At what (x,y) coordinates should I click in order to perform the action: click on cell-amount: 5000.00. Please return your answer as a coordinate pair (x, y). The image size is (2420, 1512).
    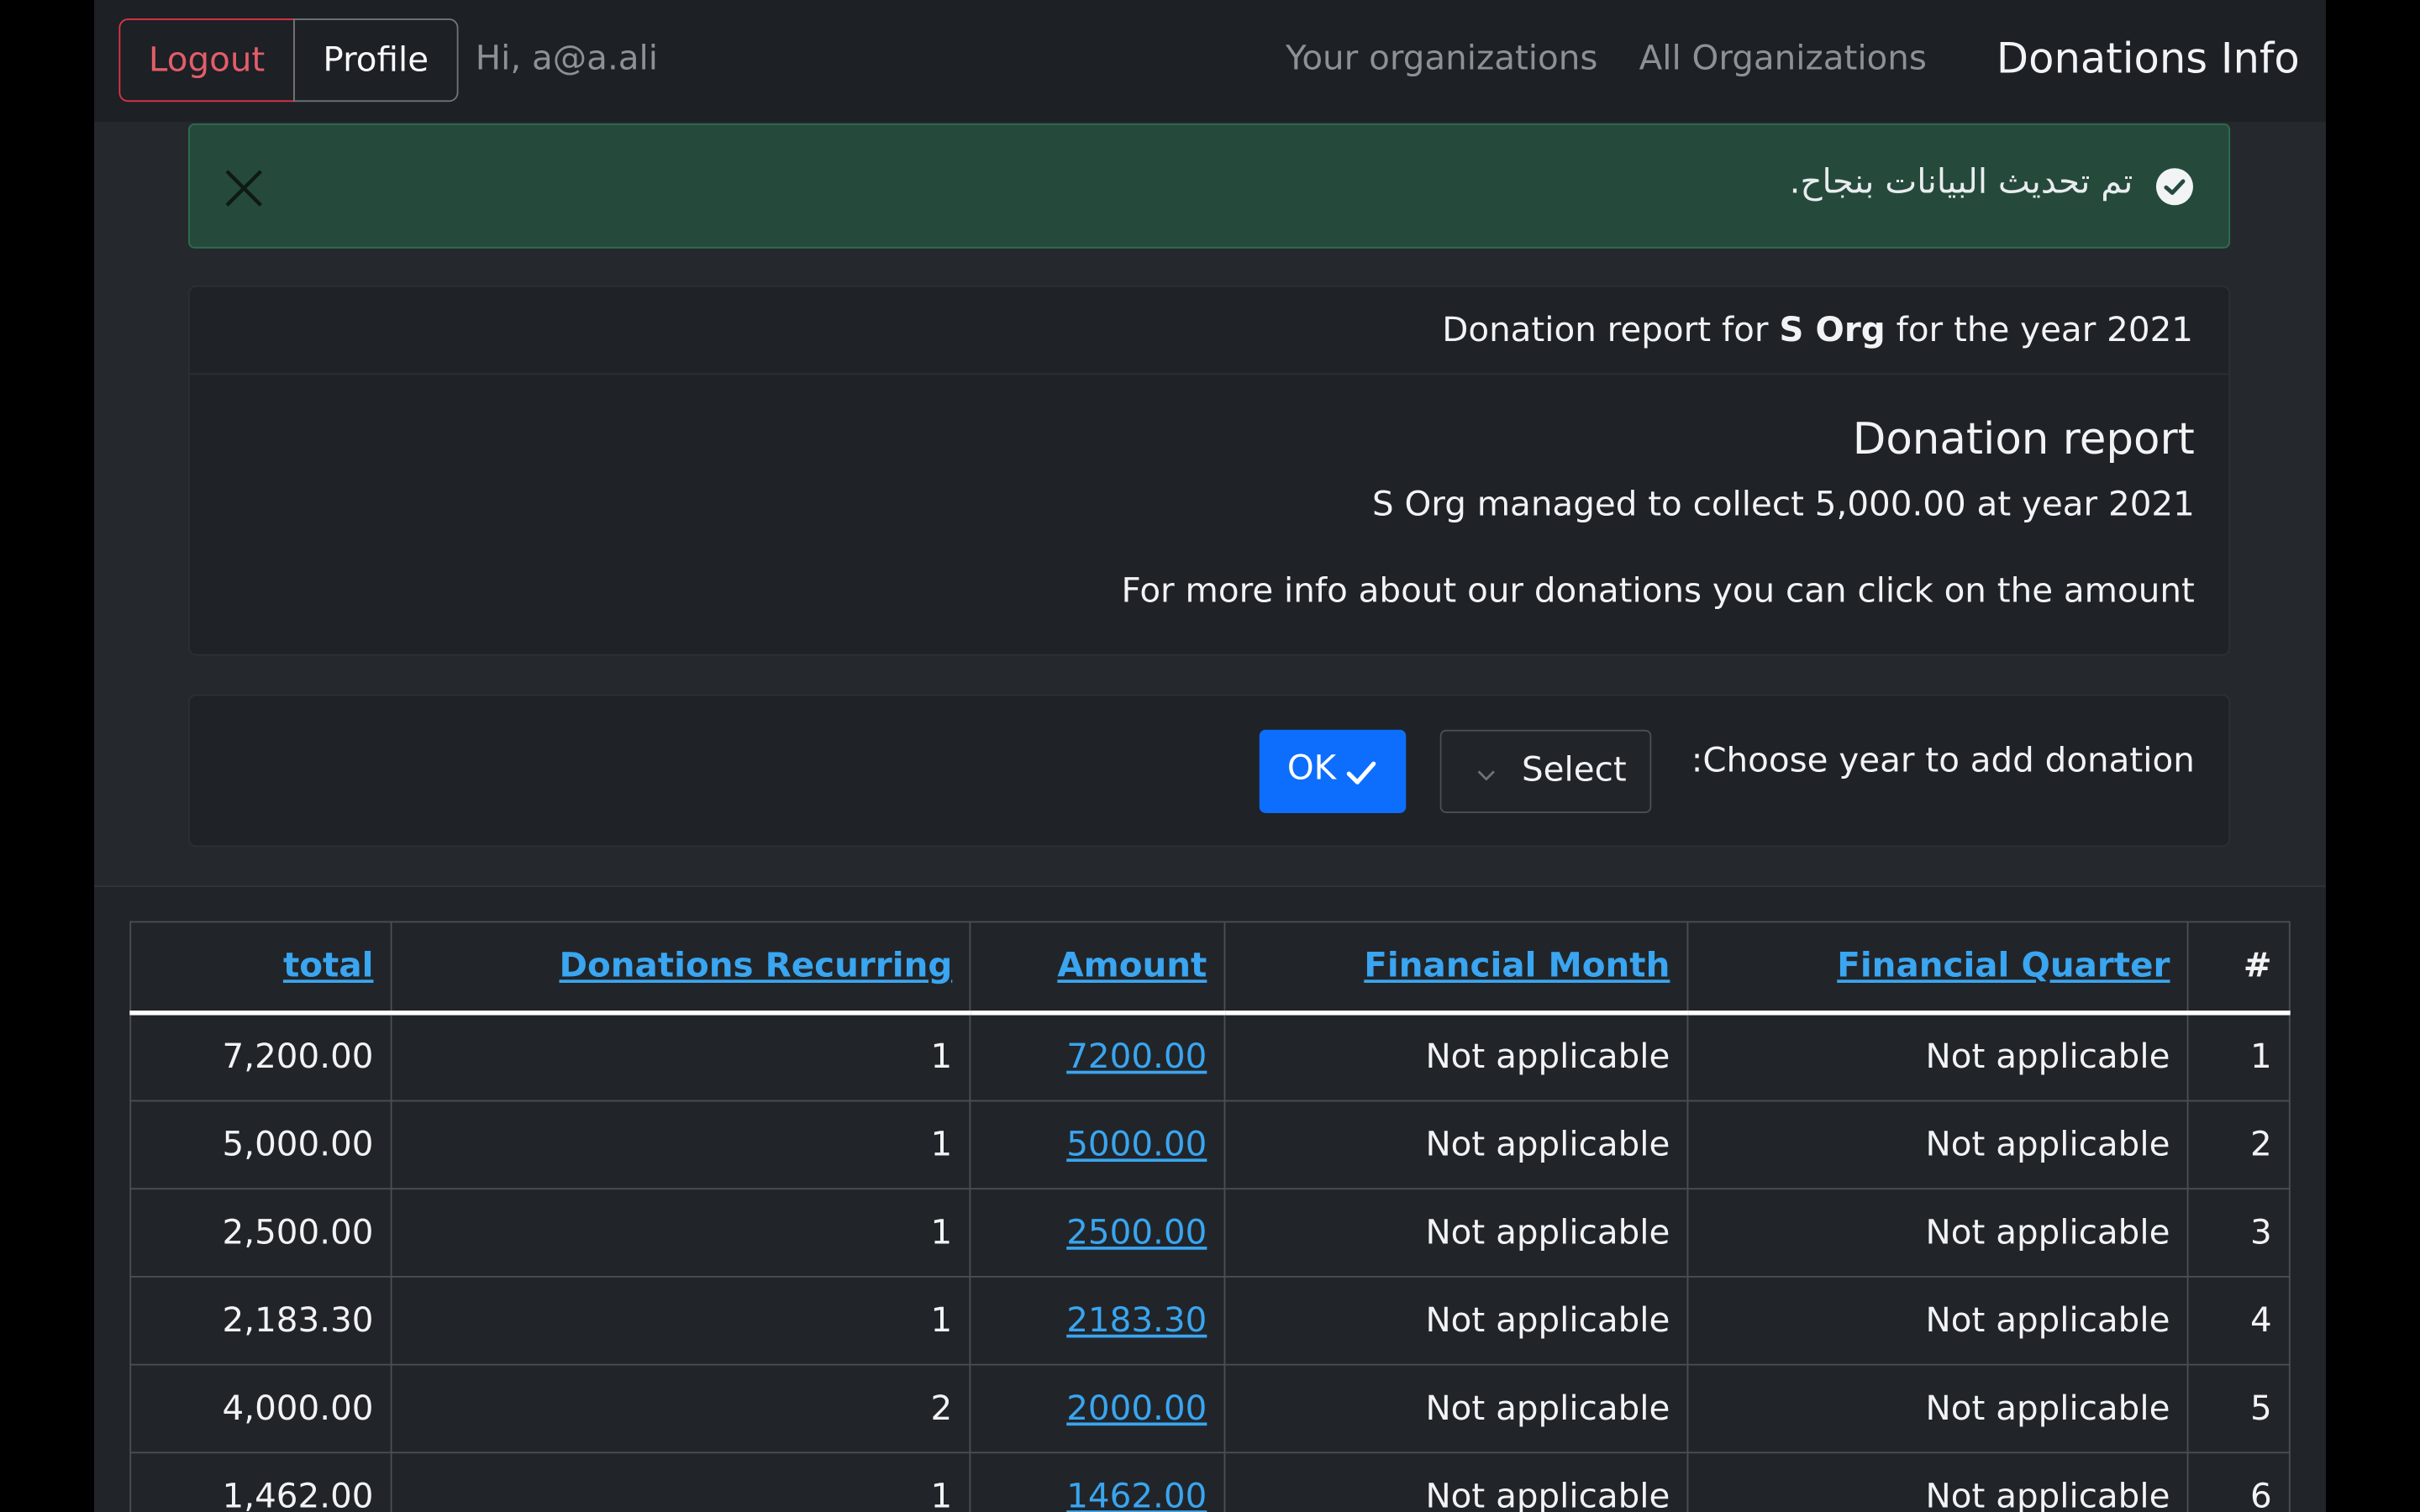
    Looking at the image, I should click on (1097, 1145).